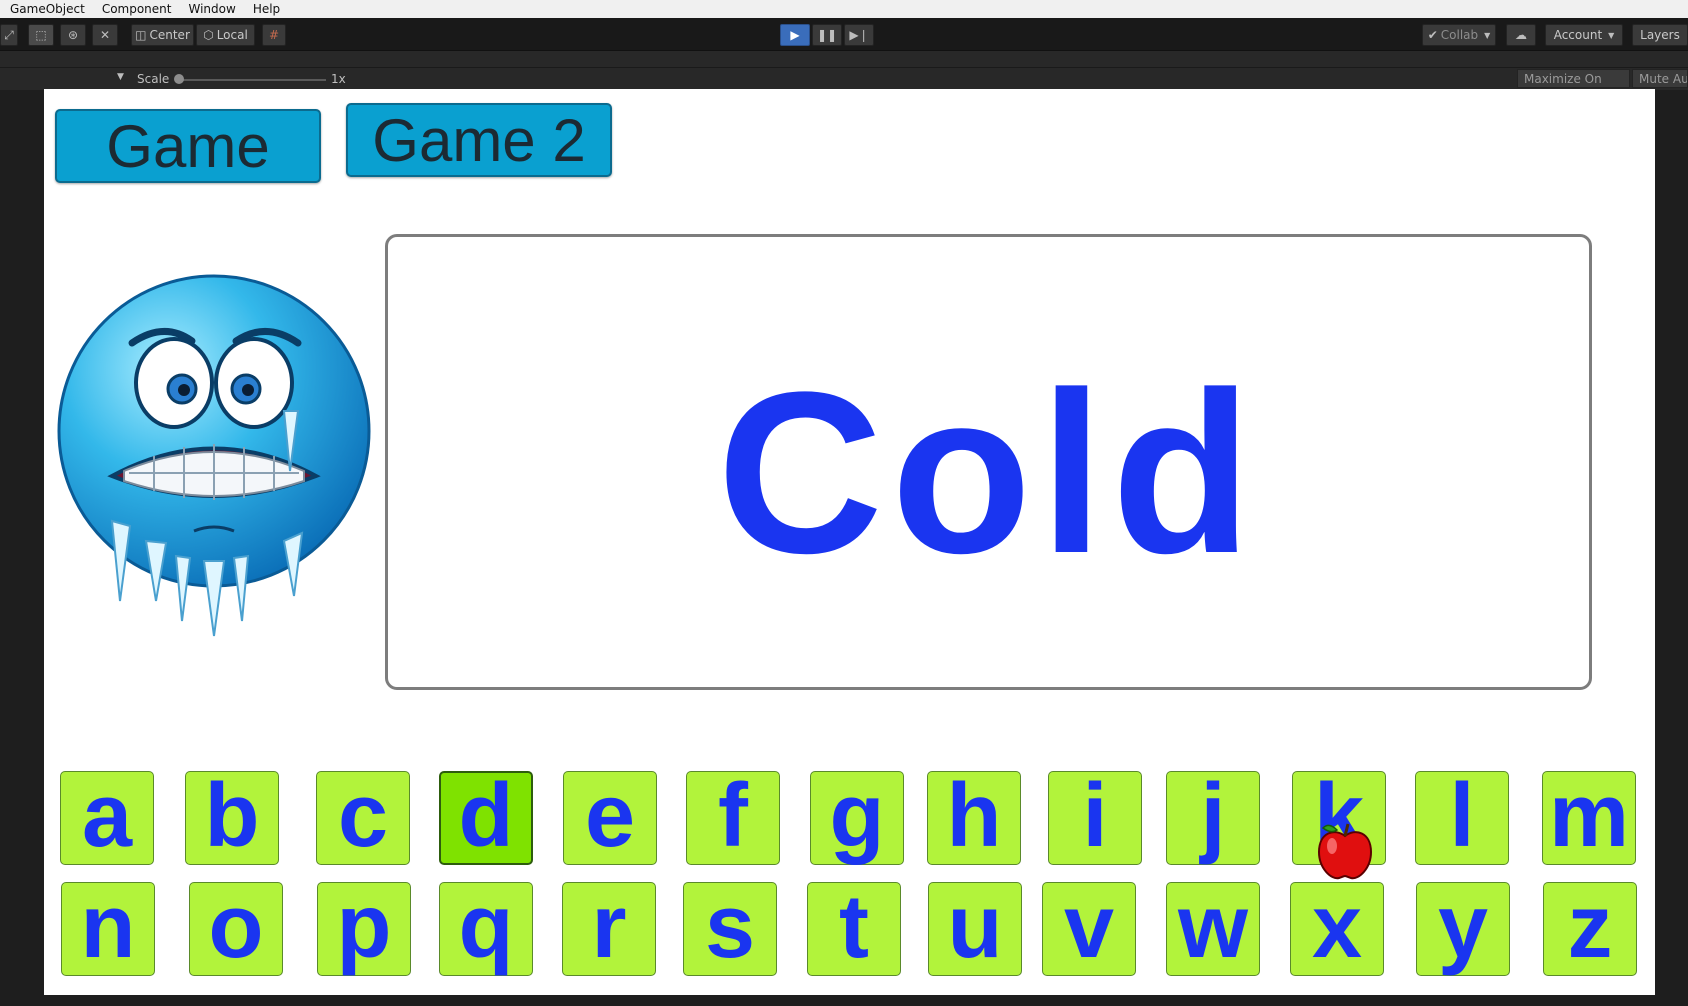 The width and height of the screenshot is (1688, 1006). Describe the element at coordinates (1337, 929) in the screenshot. I see `letter-key-x: x` at that location.